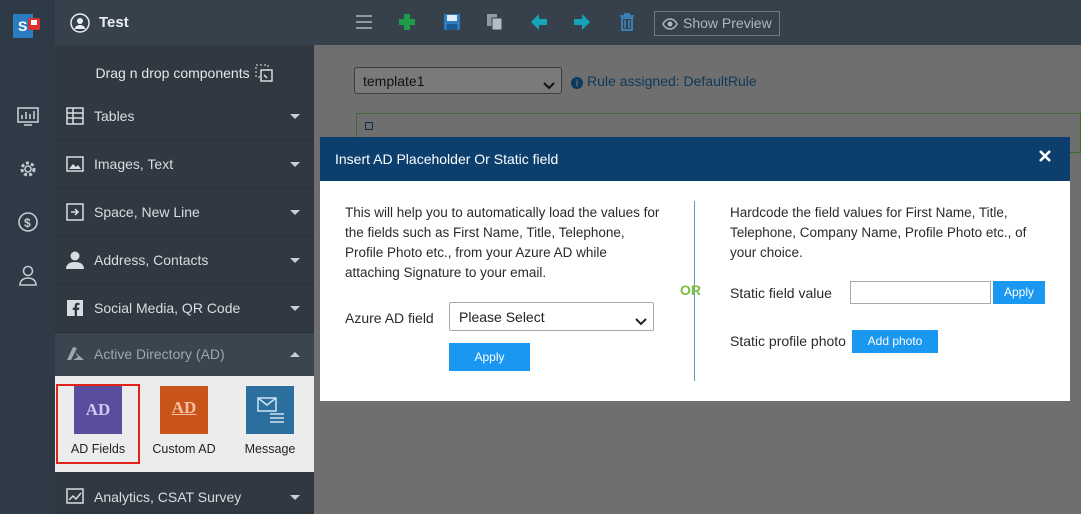  What do you see at coordinates (695, 159) in the screenshot?
I see `modal-header: Insert AD Placeholder Or Static field` at bounding box center [695, 159].